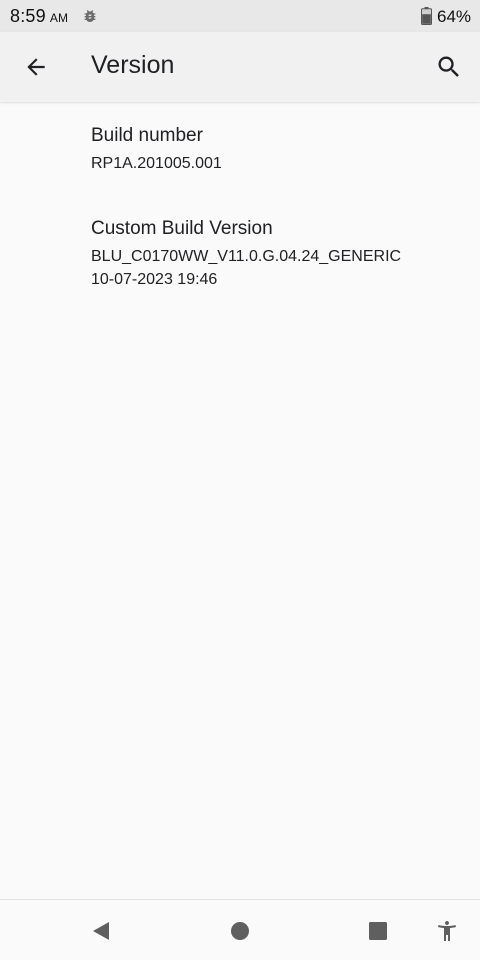 The width and height of the screenshot is (480, 960). Describe the element at coordinates (240, 149) in the screenshot. I see `pref-build-number: Build number RP1A.201005.001` at that location.